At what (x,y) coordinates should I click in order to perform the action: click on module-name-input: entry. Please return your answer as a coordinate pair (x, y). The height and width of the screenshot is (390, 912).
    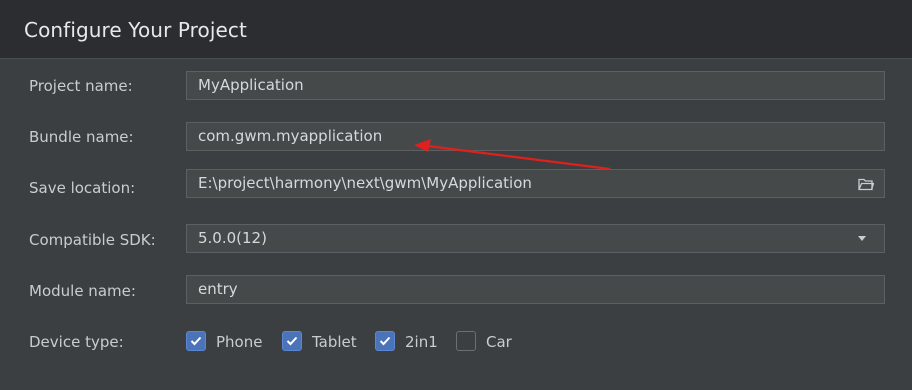
    Looking at the image, I should click on (535, 289).